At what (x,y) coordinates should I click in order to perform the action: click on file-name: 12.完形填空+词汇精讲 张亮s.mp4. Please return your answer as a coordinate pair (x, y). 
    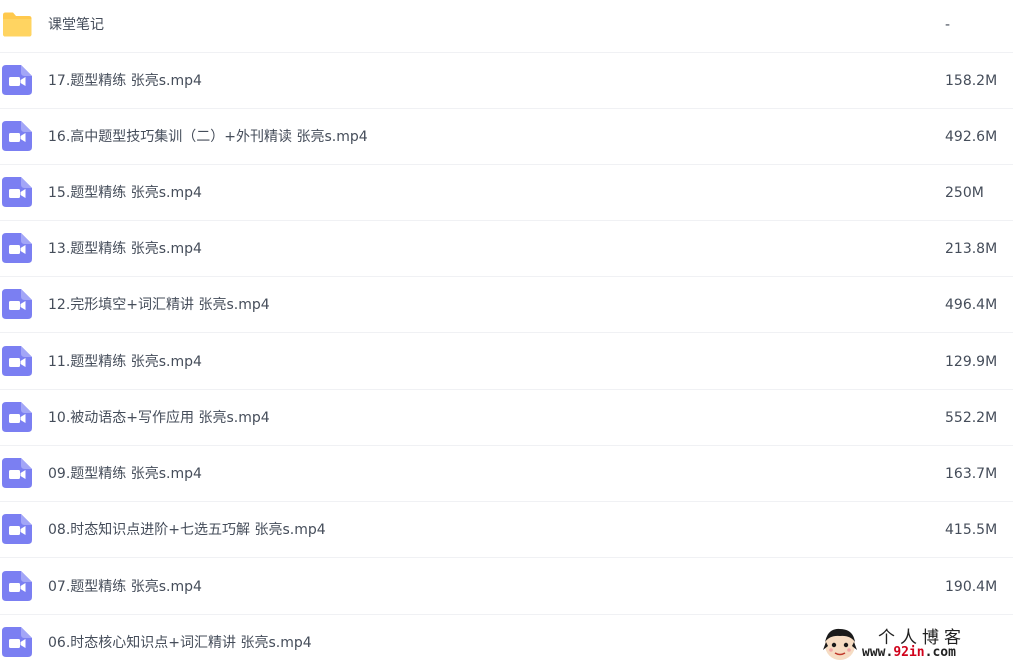
    Looking at the image, I should click on (159, 305).